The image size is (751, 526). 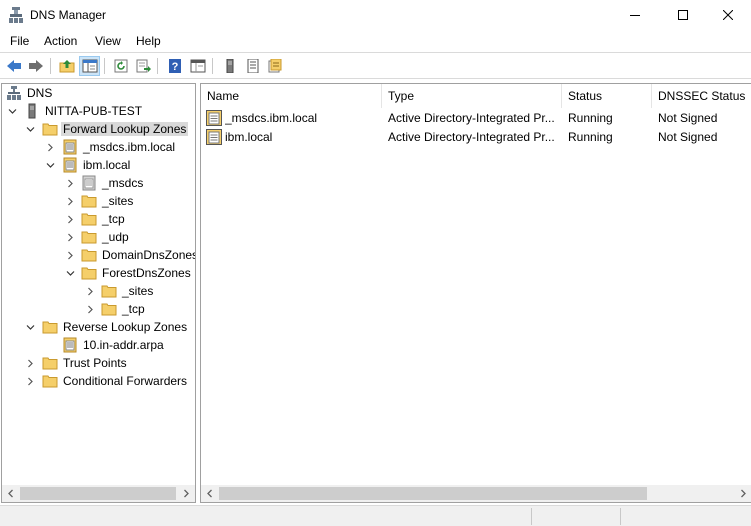 What do you see at coordinates (98, 165) in the screenshot?
I see `tree-item-ibm-local: ibm.local` at bounding box center [98, 165].